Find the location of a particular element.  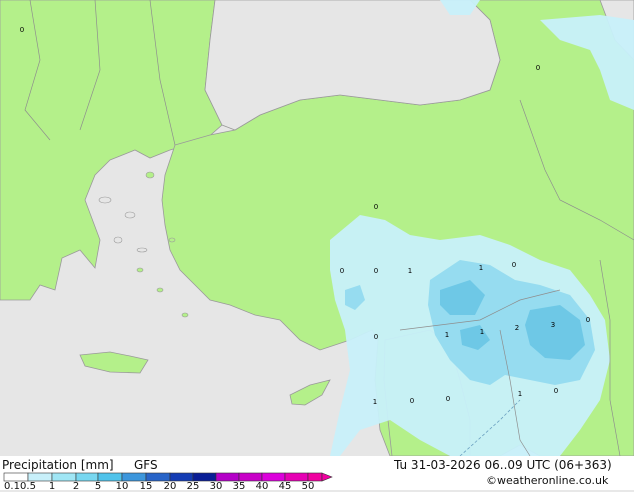

legend-tick-label: 35 is located at coordinates (239, 486).